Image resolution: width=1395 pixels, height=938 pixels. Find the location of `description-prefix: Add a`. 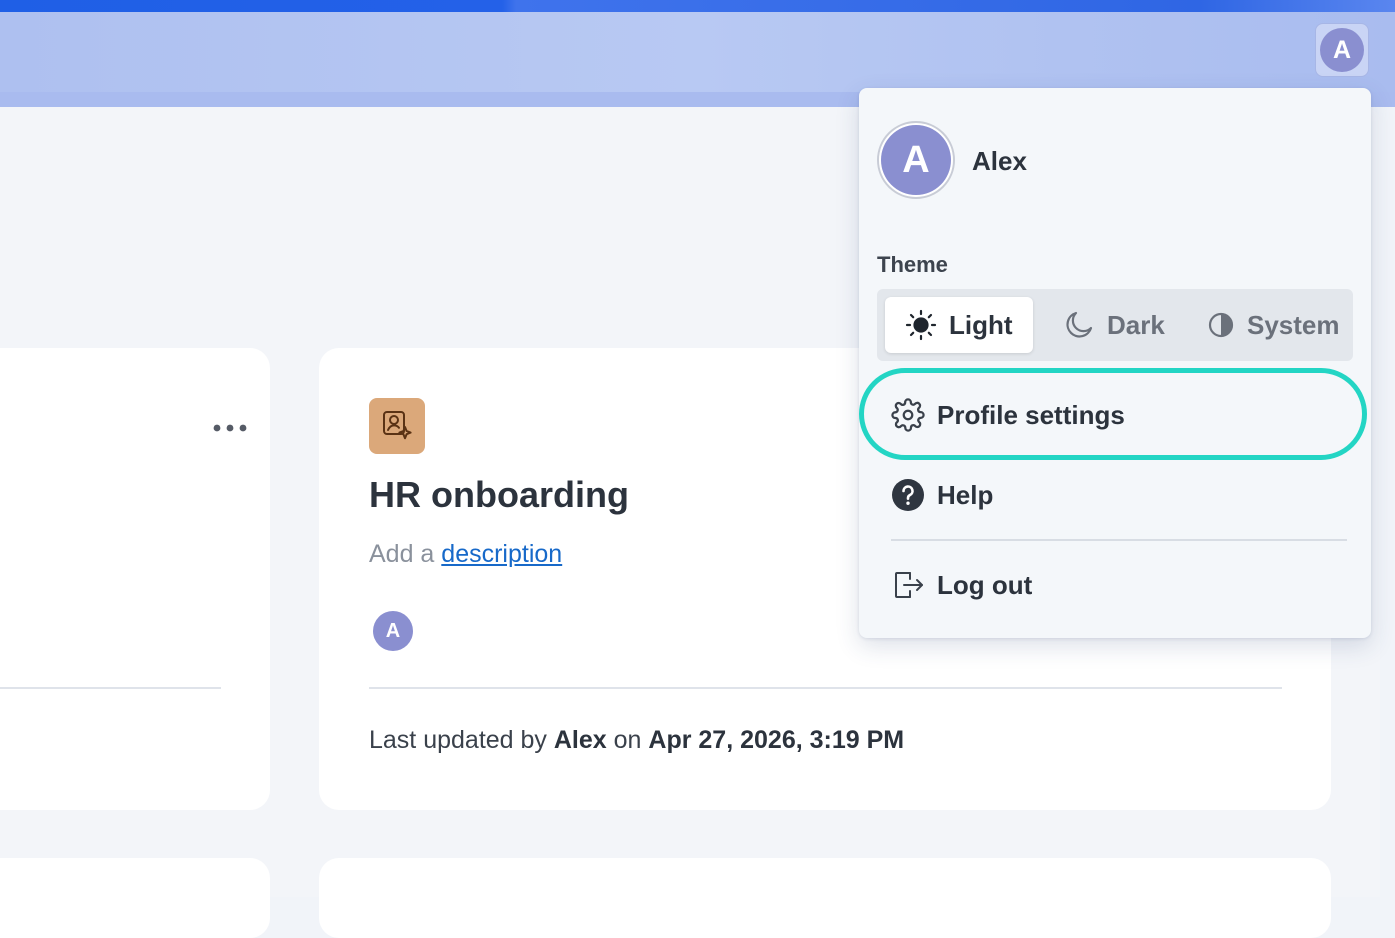

description-prefix: Add a is located at coordinates (402, 554).